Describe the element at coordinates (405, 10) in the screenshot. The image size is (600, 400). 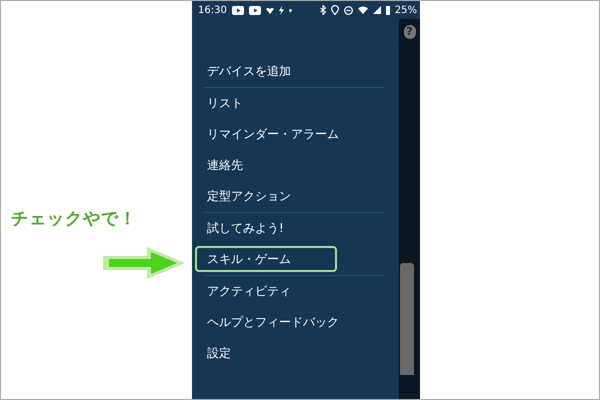
I see `battery-percentage: 25%` at that location.